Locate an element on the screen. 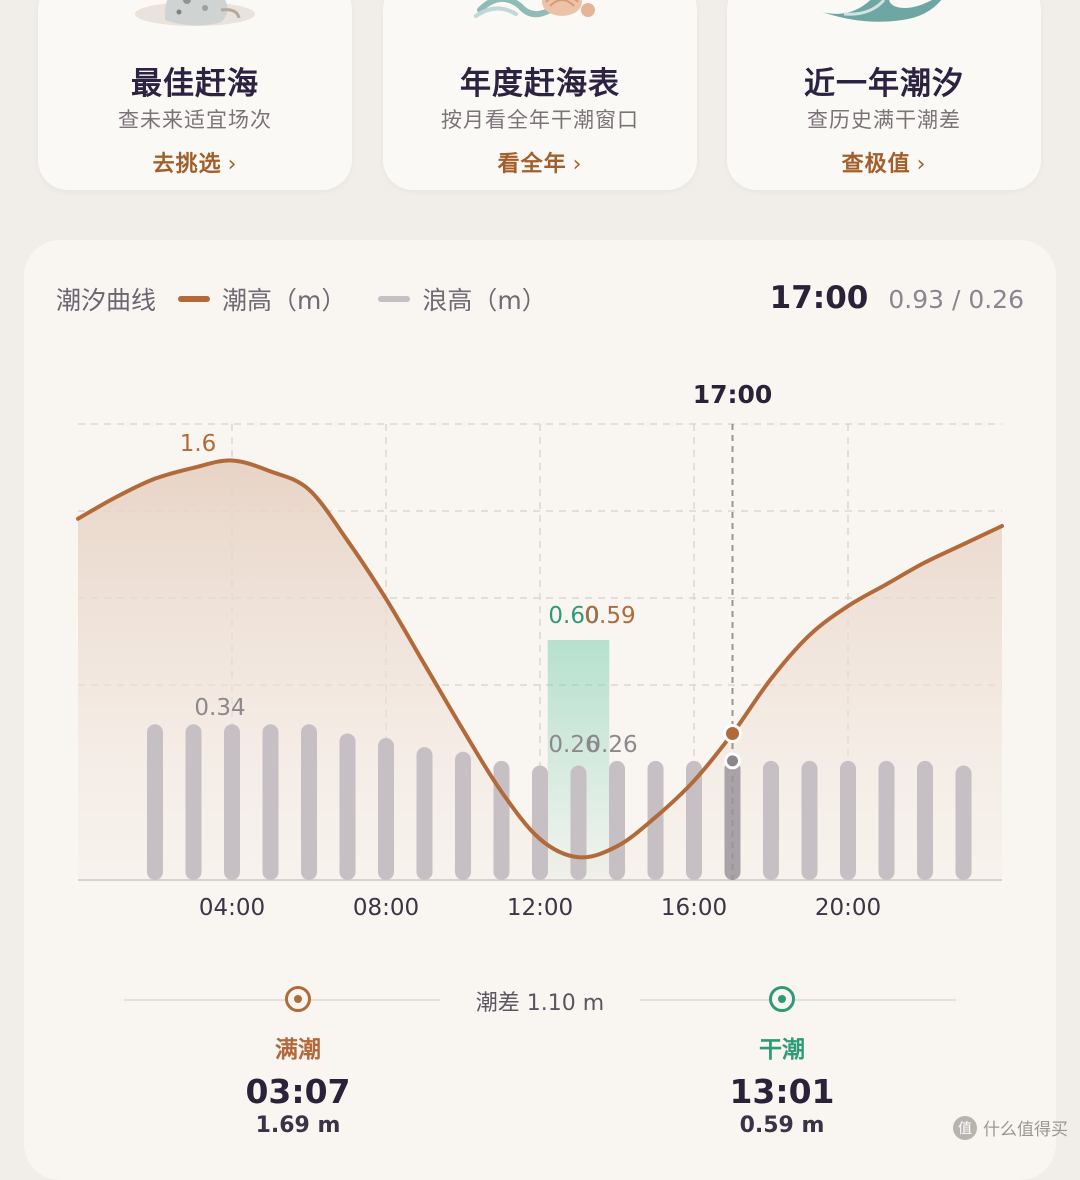  high-tide-summary: 满潮 03:07 1.69 m is located at coordinates (298, 1062).